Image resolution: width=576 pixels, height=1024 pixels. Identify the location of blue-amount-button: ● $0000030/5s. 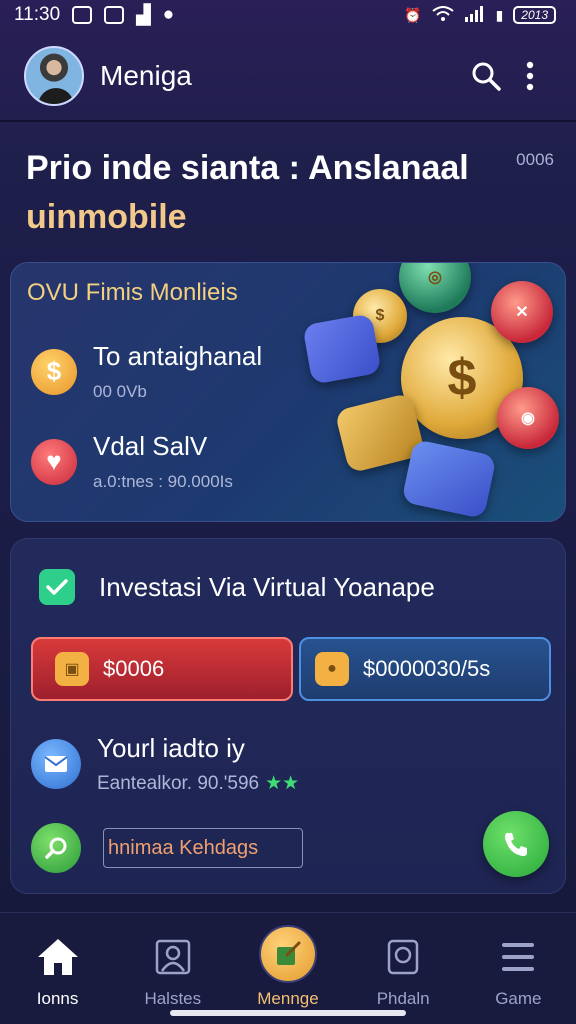
(425, 669).